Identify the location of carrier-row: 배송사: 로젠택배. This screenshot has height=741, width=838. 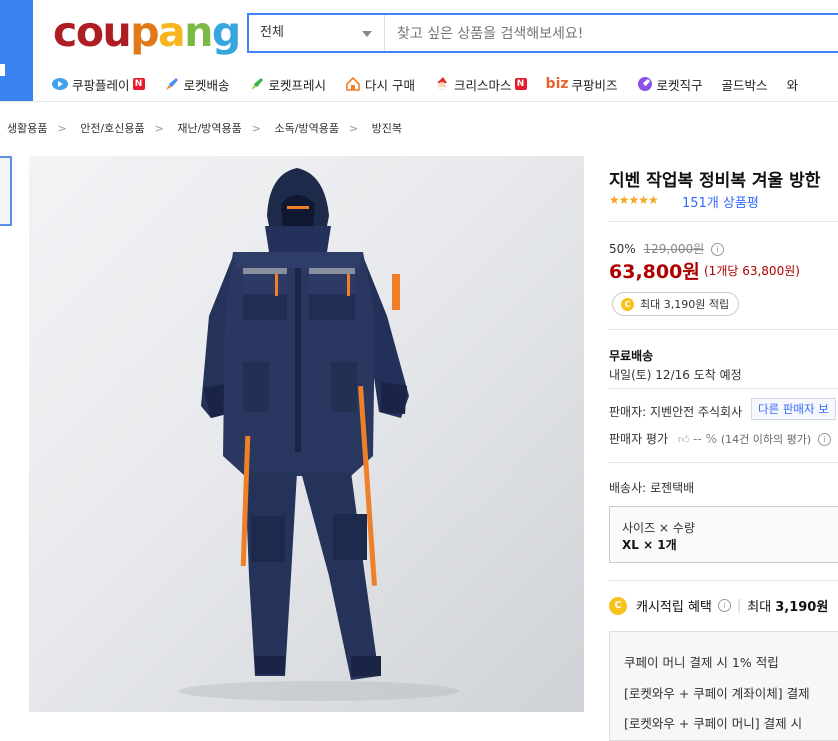
(651, 487).